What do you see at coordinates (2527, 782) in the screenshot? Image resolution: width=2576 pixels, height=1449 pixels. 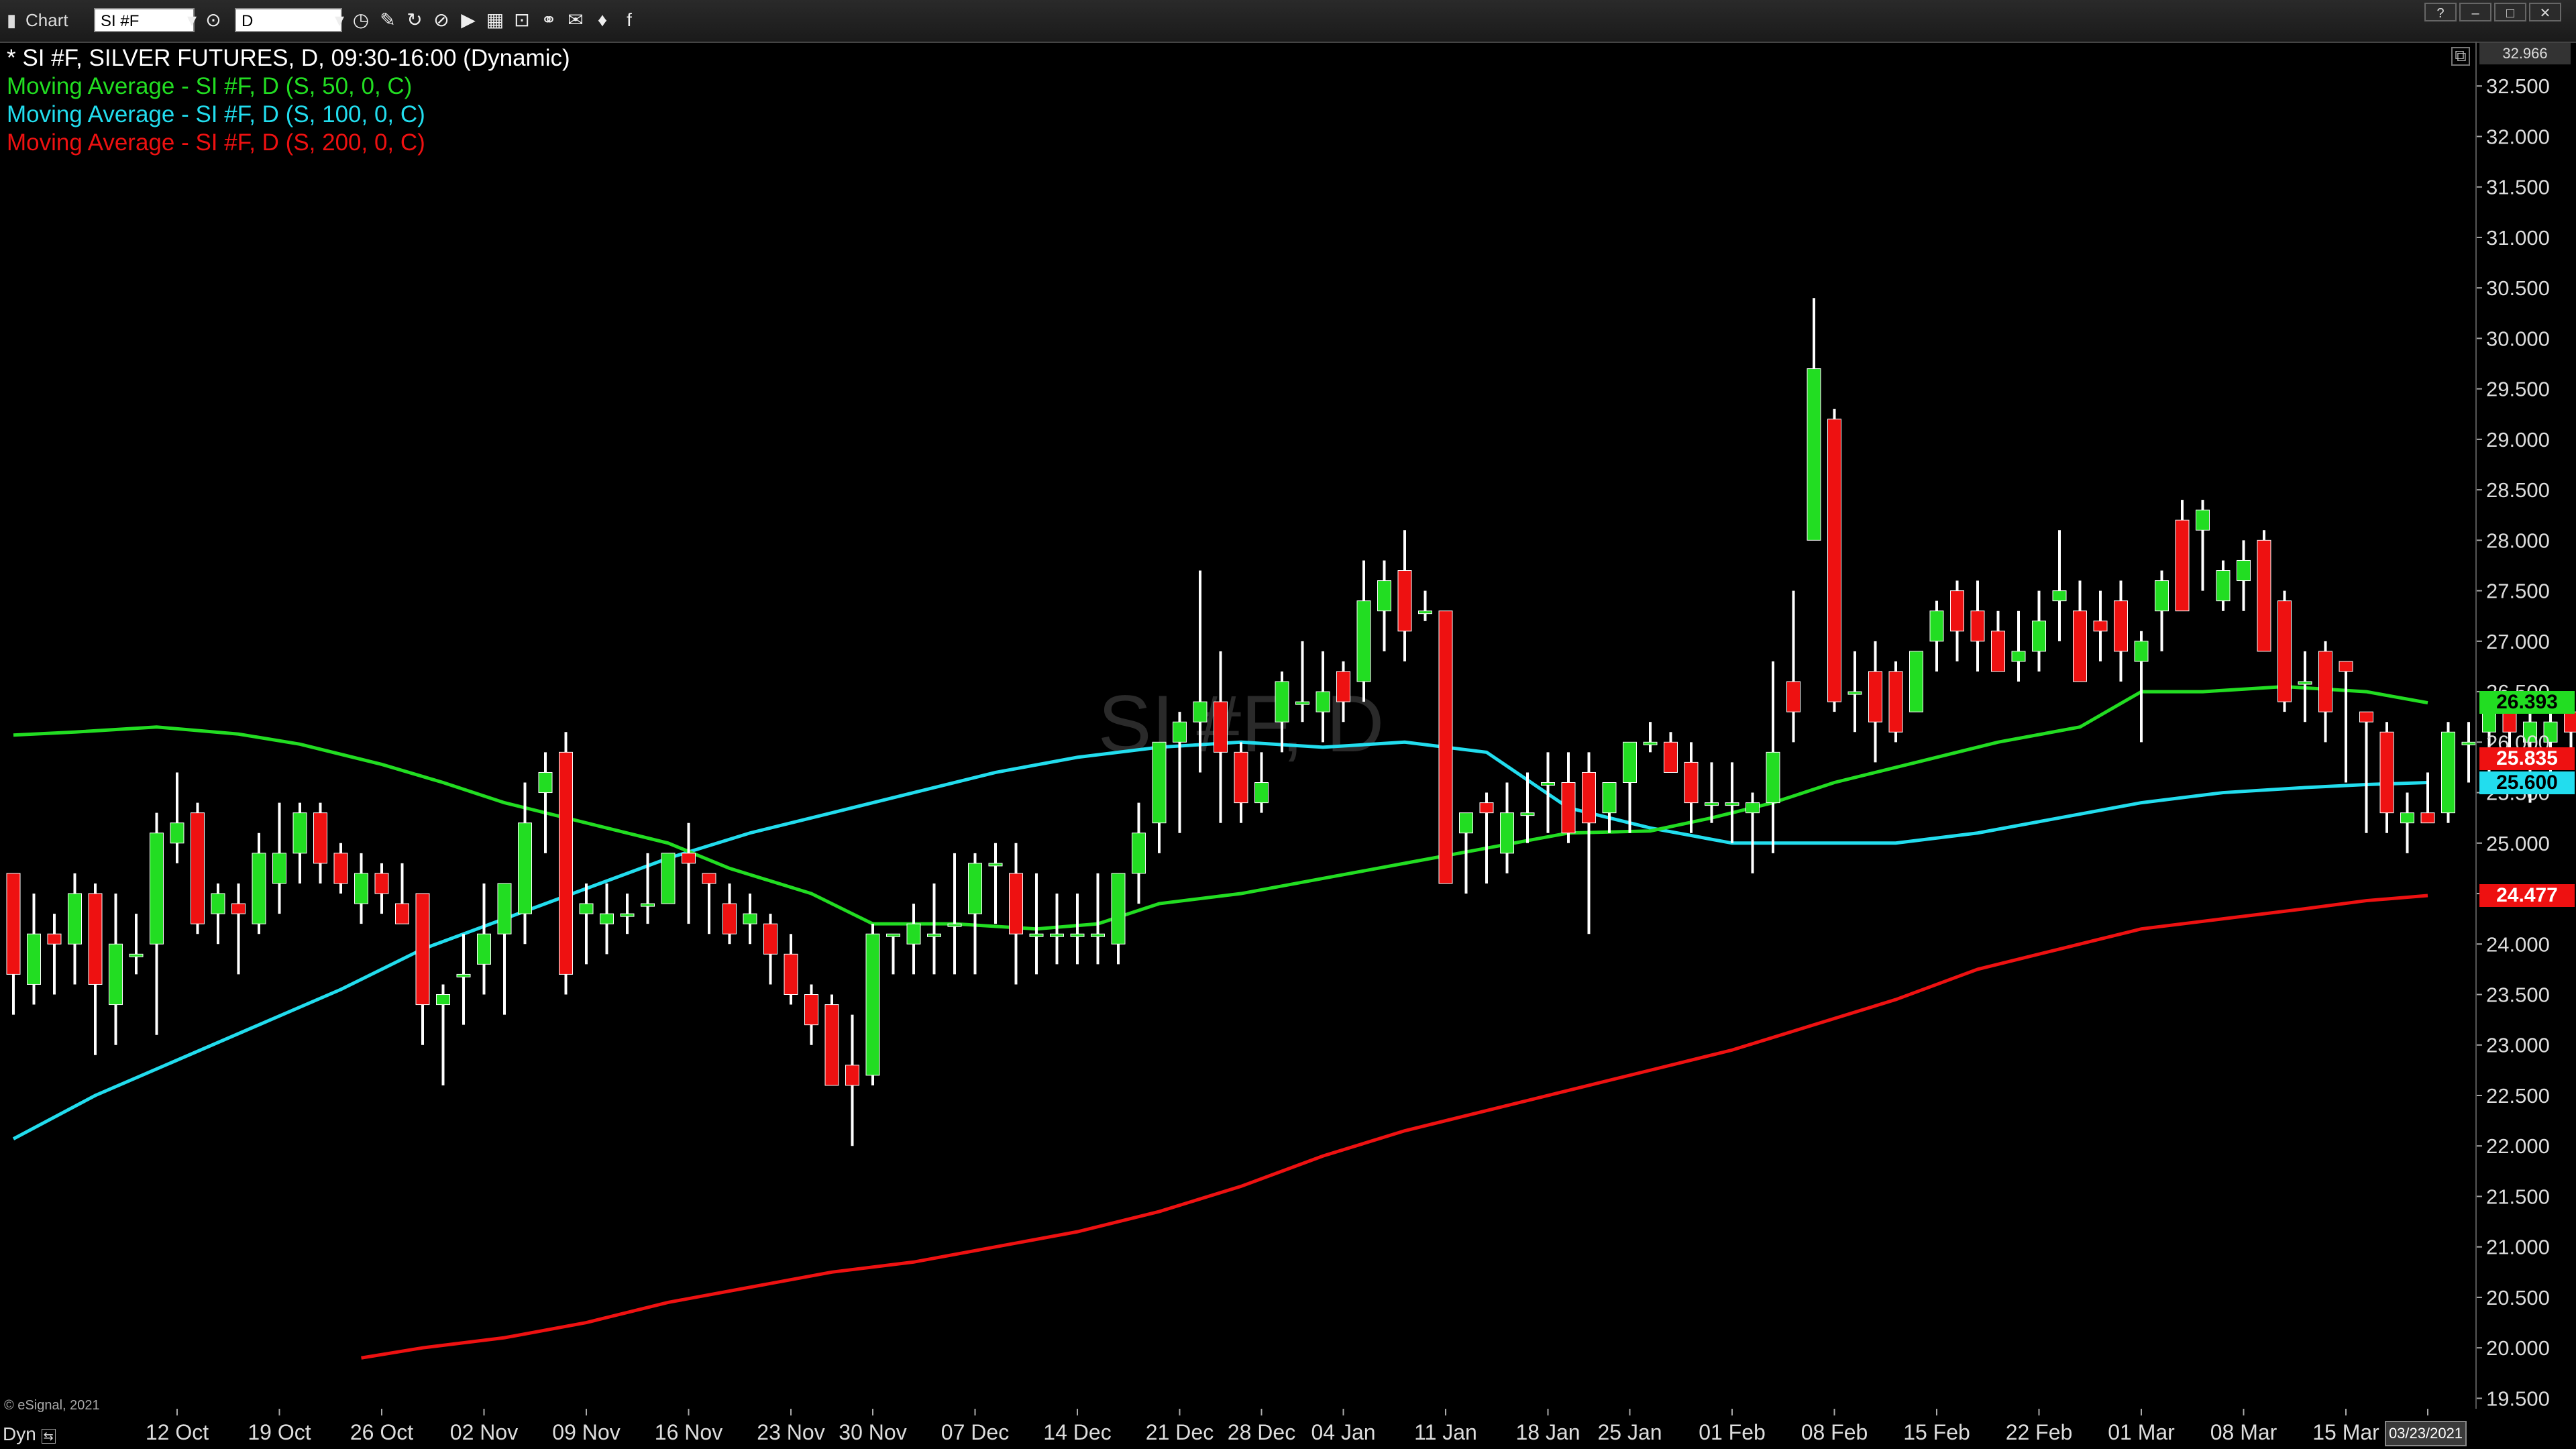 I see `ma100-price-label: 25.600` at bounding box center [2527, 782].